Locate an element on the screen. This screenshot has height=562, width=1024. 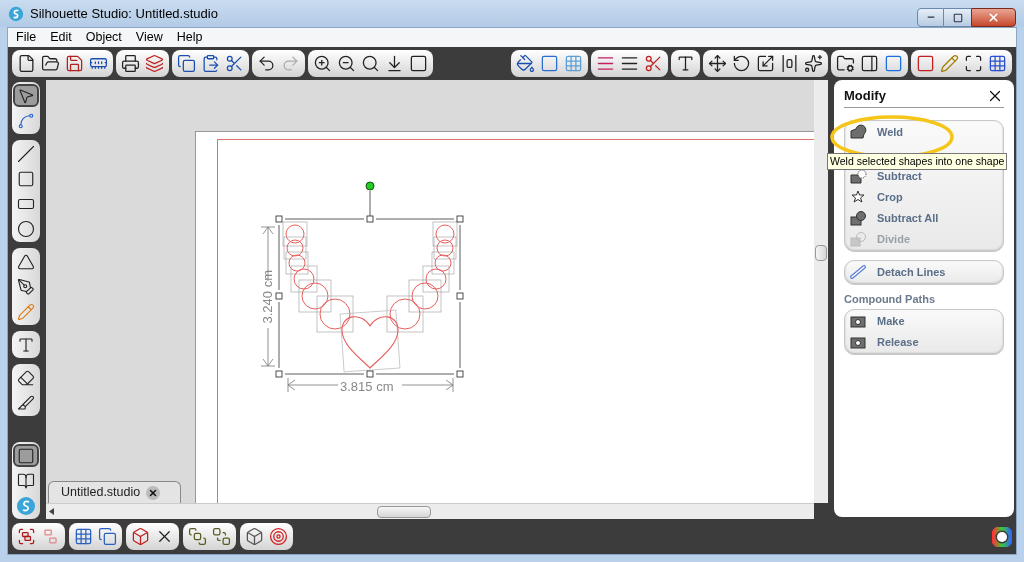
minimize-button is located at coordinates (930, 17).